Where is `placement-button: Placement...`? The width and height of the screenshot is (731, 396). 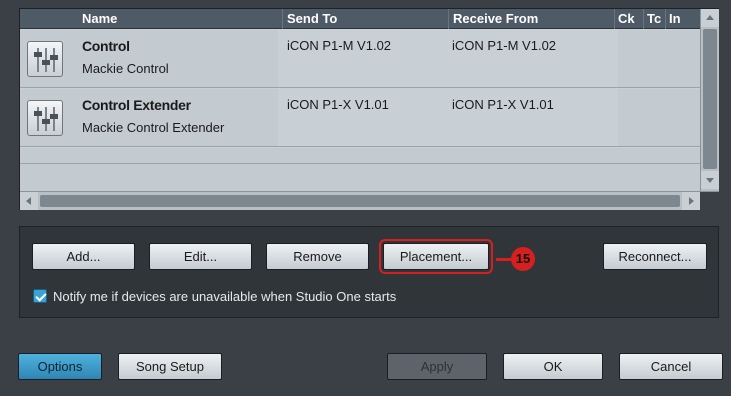
placement-button: Placement... is located at coordinates (436, 256).